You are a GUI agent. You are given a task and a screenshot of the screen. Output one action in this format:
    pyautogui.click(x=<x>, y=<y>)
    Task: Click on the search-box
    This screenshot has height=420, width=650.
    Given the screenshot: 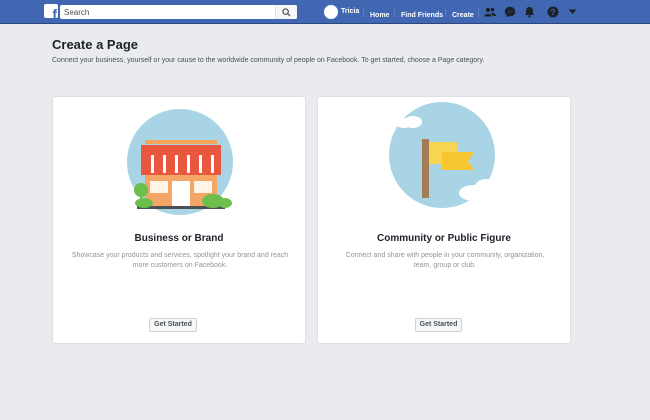 What is the action you would take?
    pyautogui.click(x=178, y=12)
    